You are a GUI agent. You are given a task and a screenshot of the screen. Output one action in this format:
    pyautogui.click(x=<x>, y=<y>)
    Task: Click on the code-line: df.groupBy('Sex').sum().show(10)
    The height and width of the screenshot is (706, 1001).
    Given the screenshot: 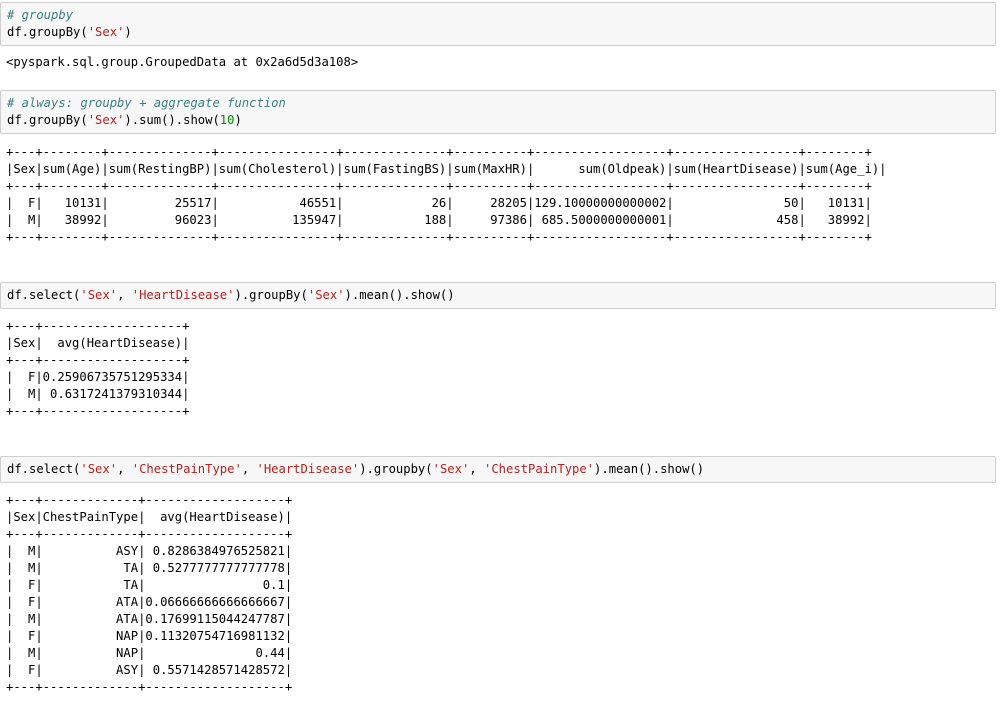 What is the action you would take?
    pyautogui.click(x=498, y=120)
    